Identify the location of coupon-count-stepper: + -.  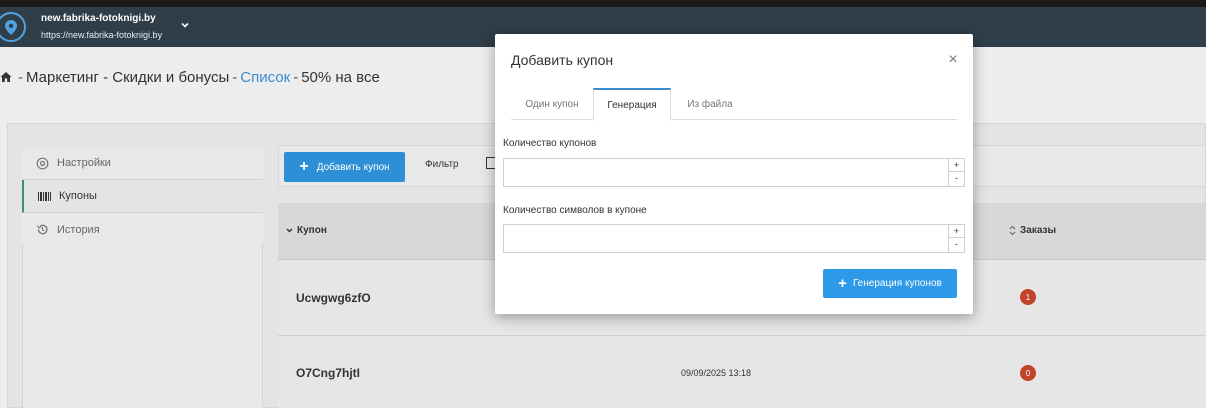
(956, 172).